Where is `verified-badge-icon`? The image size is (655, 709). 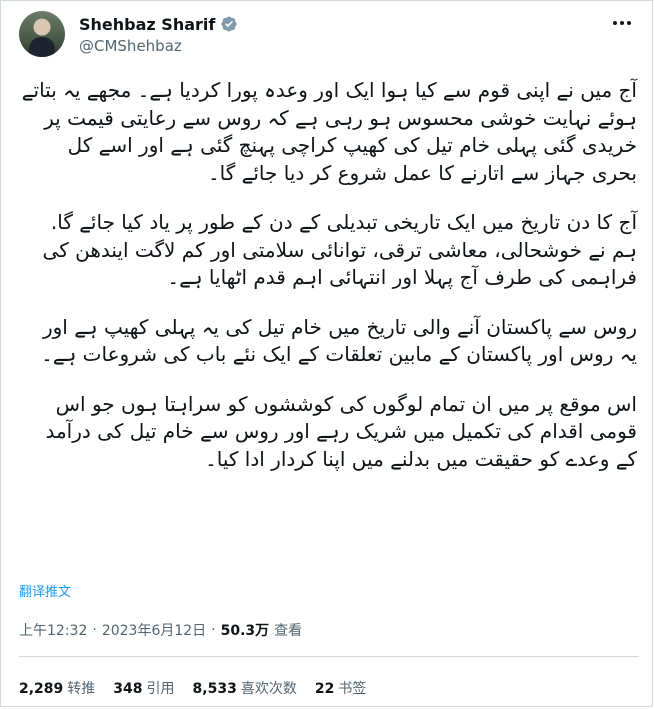
verified-badge-icon is located at coordinates (229, 24).